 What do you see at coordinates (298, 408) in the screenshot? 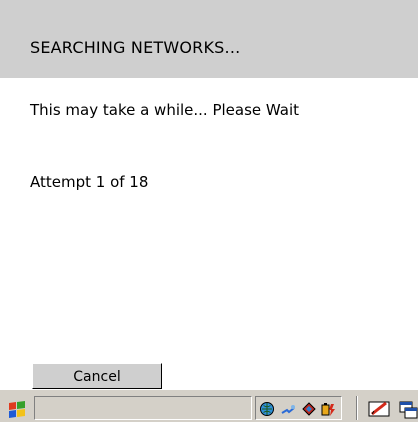
I see `system-tray` at bounding box center [298, 408].